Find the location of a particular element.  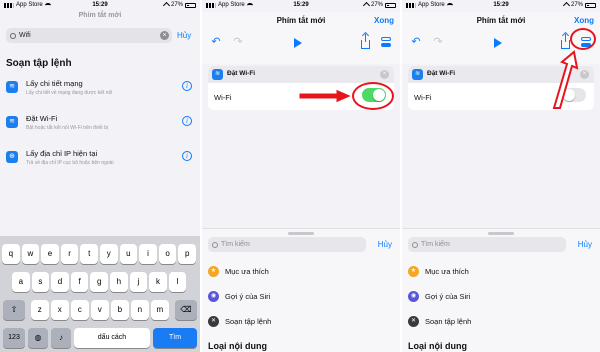

microphone-key-icon: ♪ is located at coordinates (61, 338).